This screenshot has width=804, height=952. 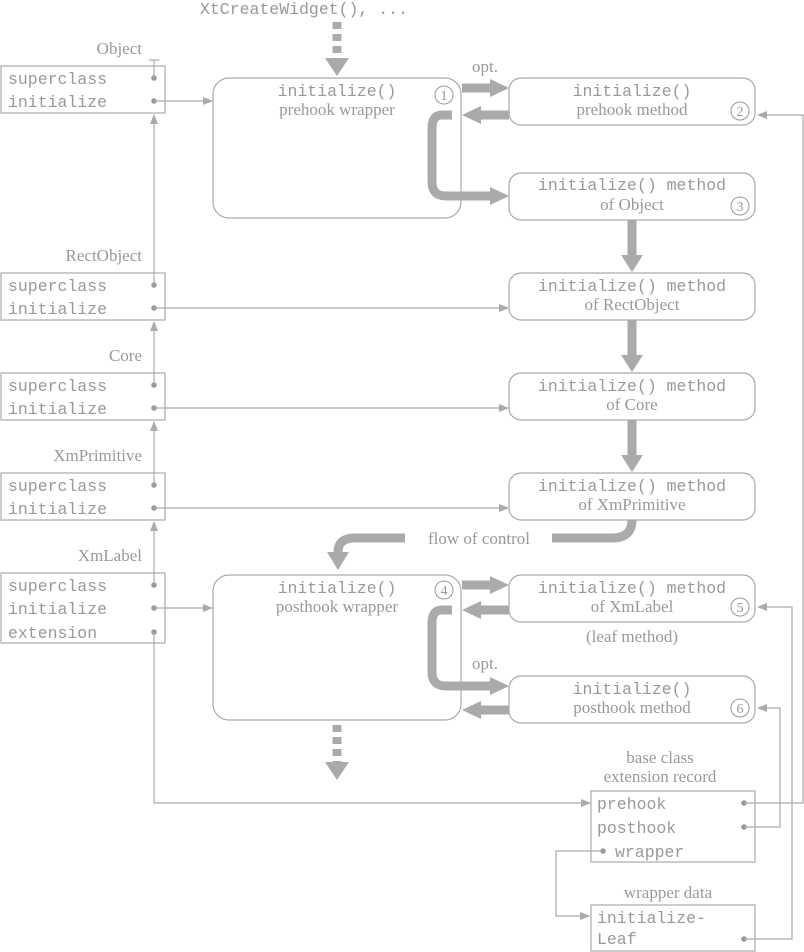 I want to click on class-xmlabel: XmLabel superclass initialize extension, so click(x=83, y=595).